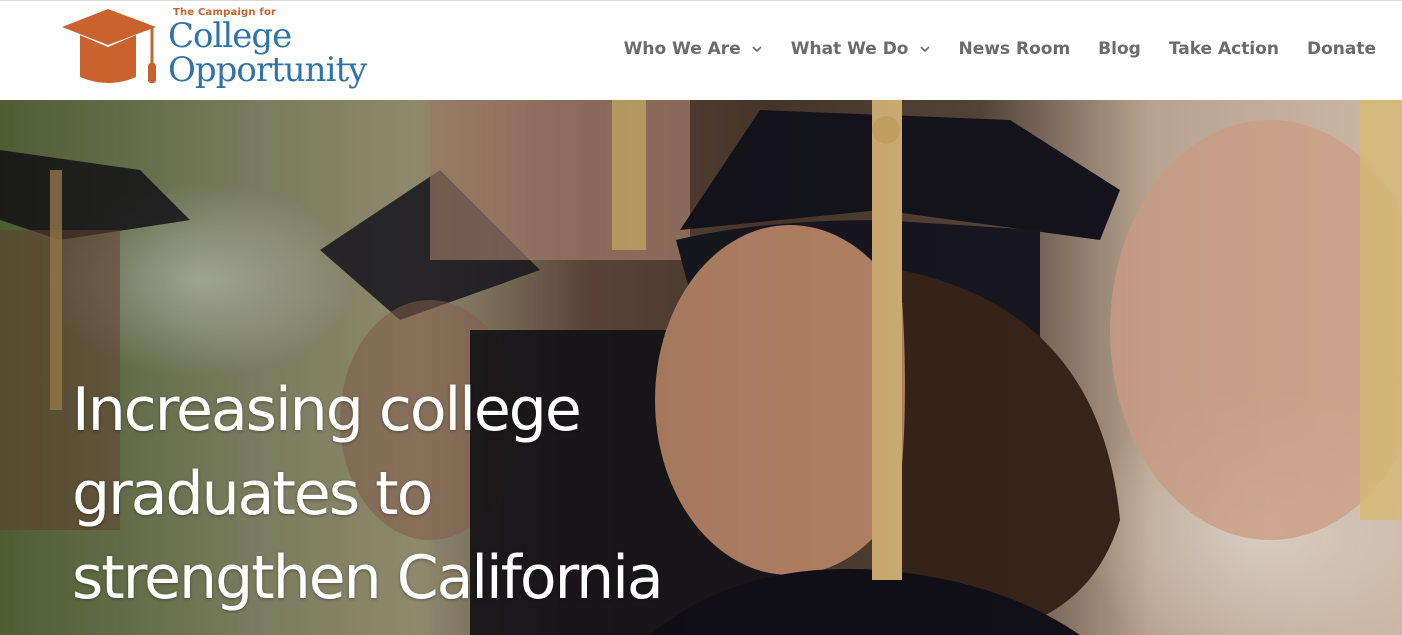 The image size is (1402, 635). Describe the element at coordinates (849, 49) in the screenshot. I see `nav-item-label: What We Do` at that location.